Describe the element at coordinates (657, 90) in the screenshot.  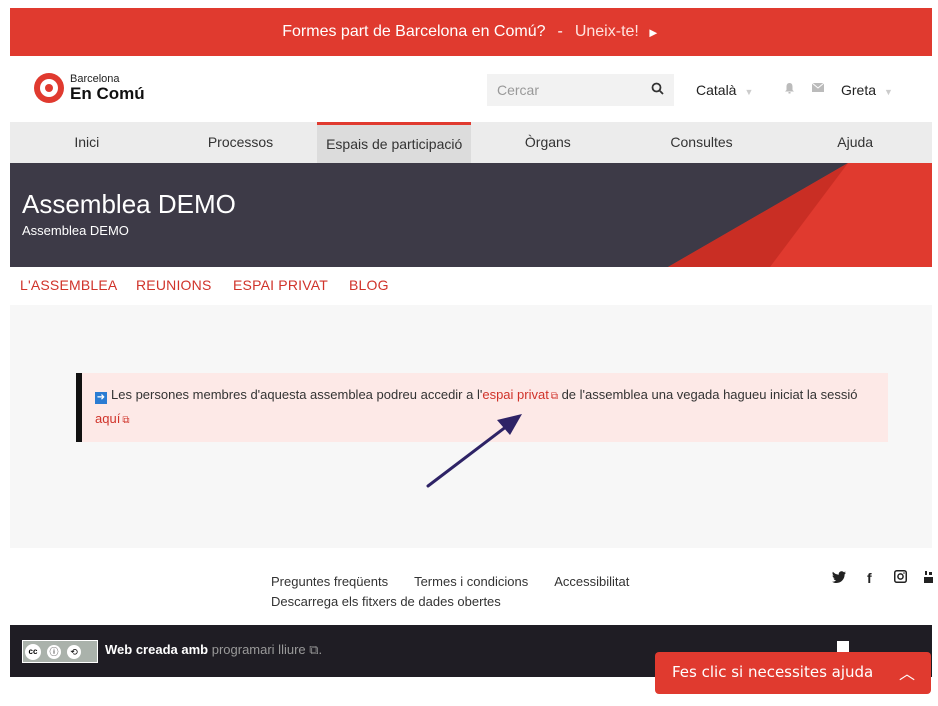
I see `search-icon` at that location.